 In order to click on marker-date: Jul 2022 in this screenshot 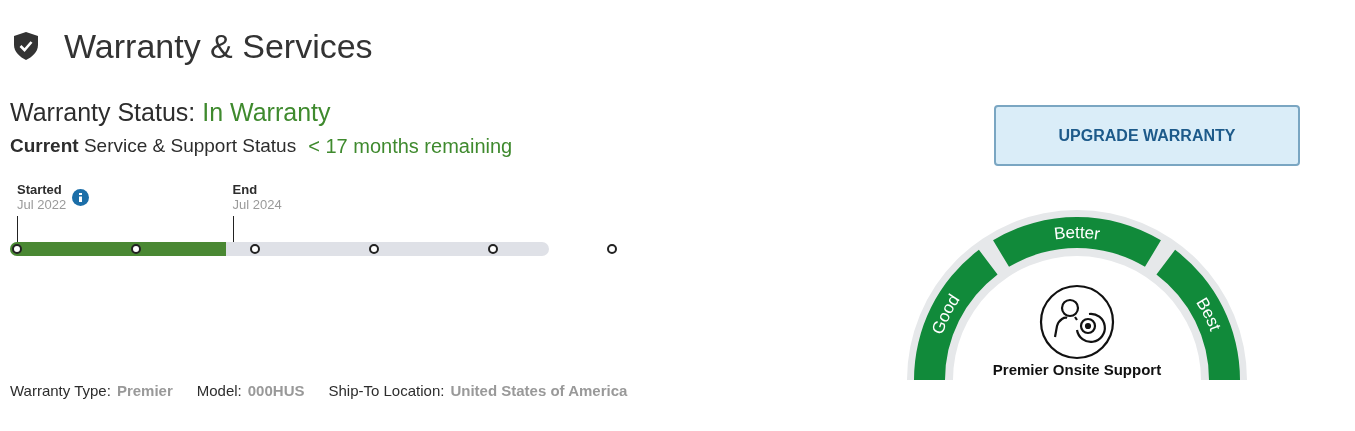, I will do `click(42, 204)`.